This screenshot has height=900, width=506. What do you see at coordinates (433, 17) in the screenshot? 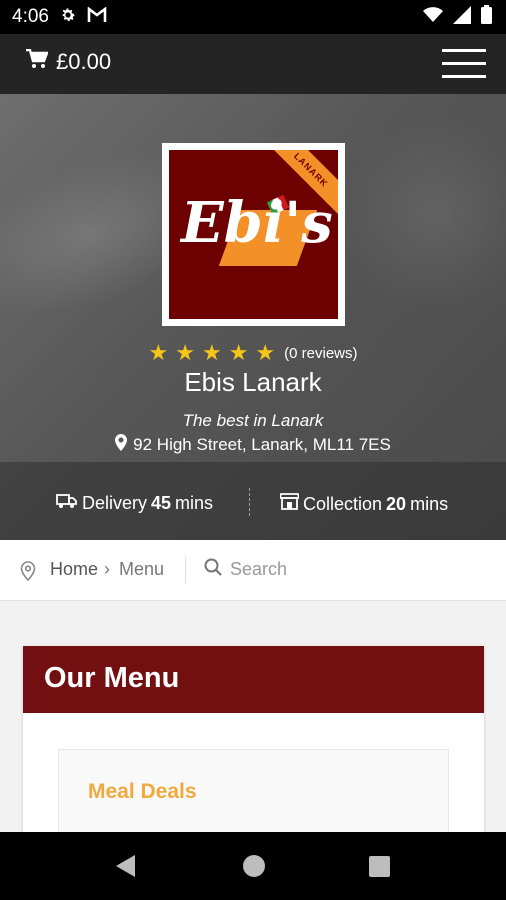
I see `wifi-icon` at bounding box center [433, 17].